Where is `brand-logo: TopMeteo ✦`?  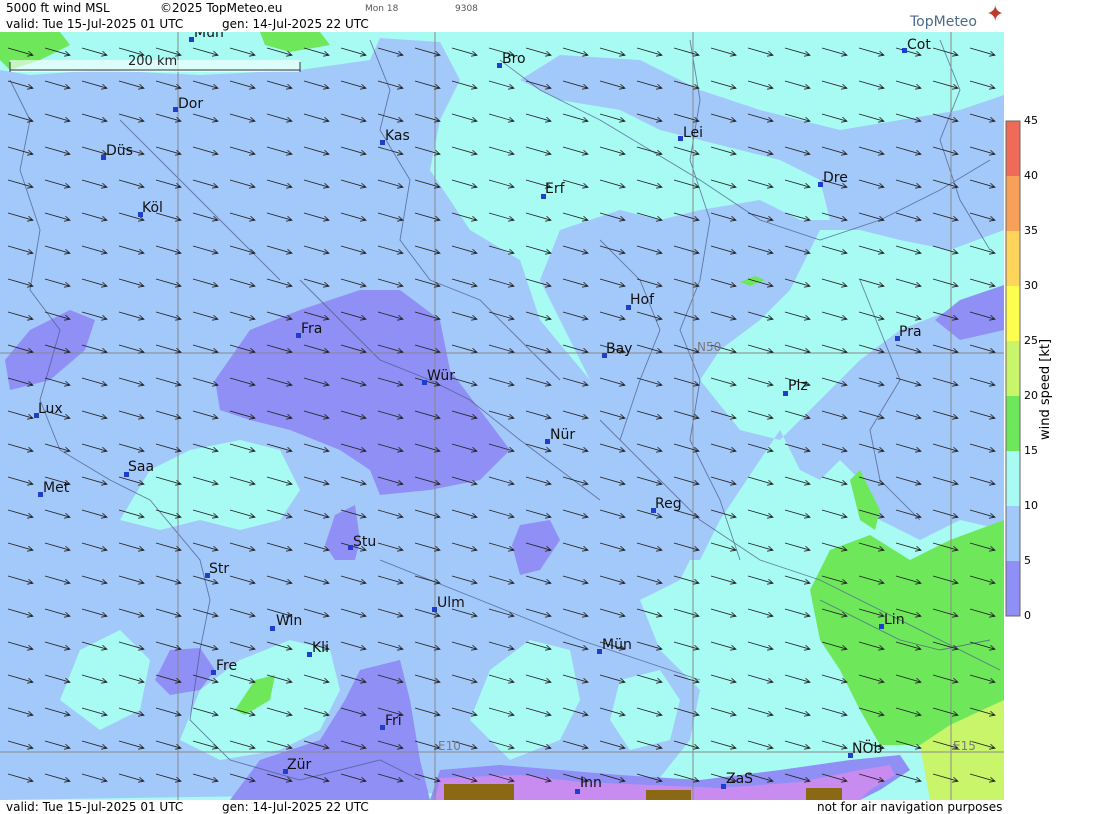
brand-logo: TopMeteo ✦ is located at coordinates (957, 16).